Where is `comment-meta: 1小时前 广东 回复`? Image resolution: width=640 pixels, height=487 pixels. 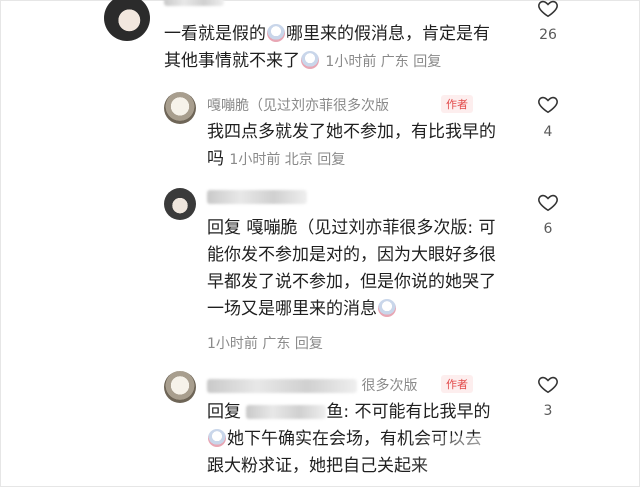 comment-meta: 1小时前 广东 回复 is located at coordinates (265, 343).